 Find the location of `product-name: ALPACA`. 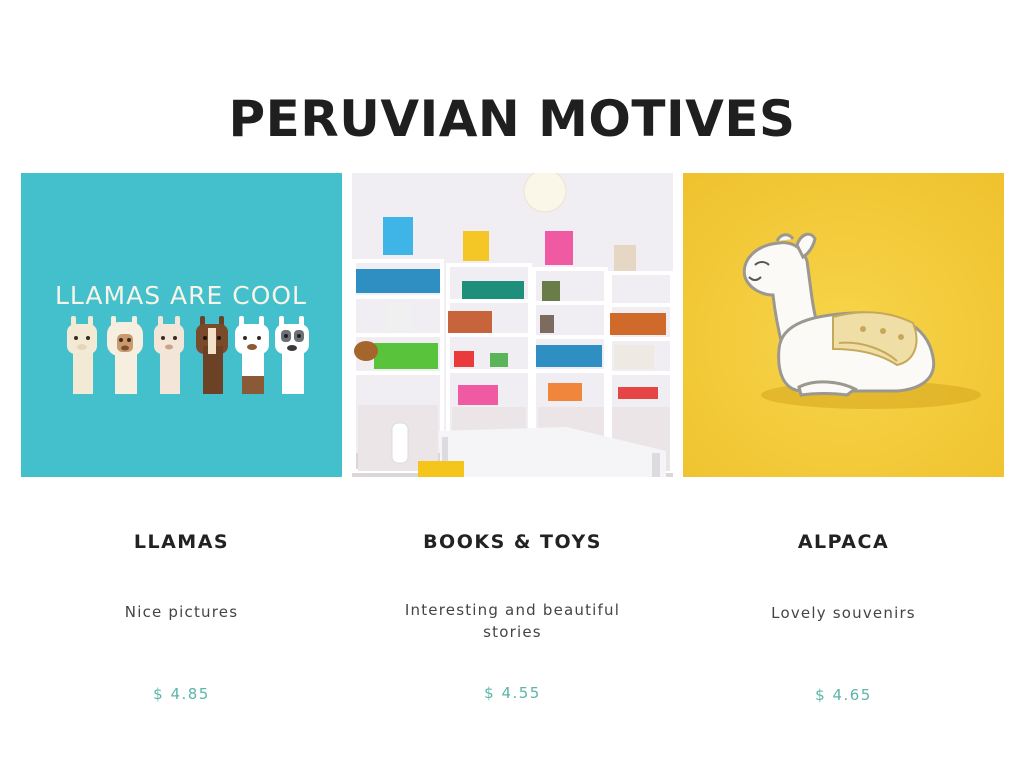

product-name: ALPACA is located at coordinates (843, 542).